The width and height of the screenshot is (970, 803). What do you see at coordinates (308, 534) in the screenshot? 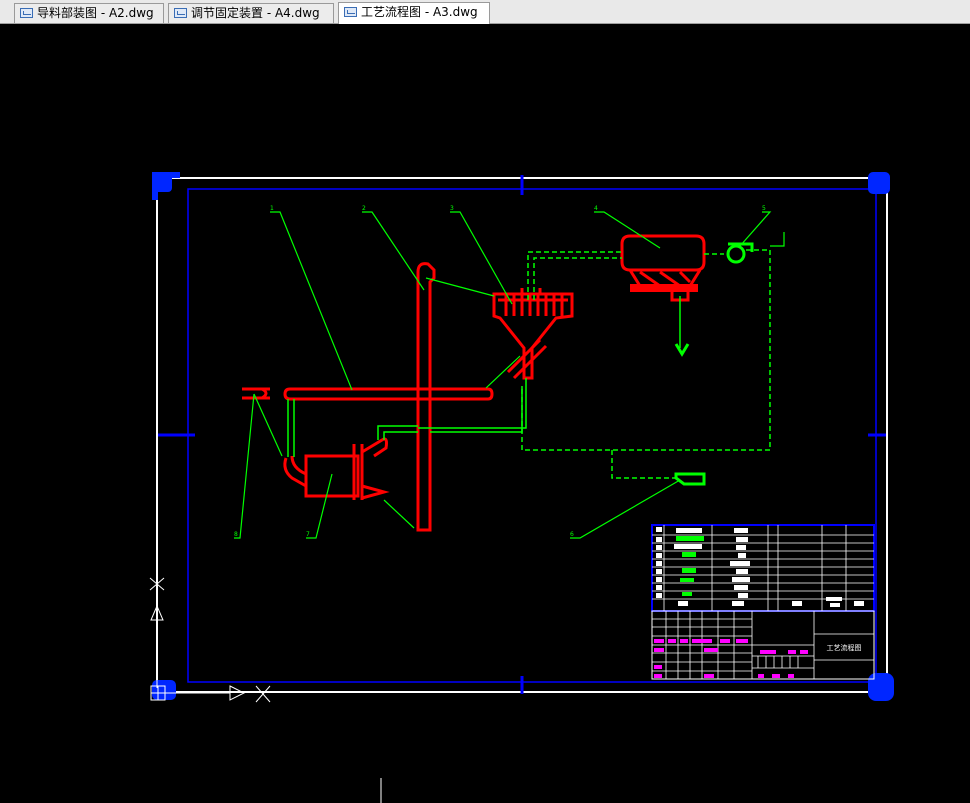
I see `svg-text: 7` at bounding box center [308, 534].